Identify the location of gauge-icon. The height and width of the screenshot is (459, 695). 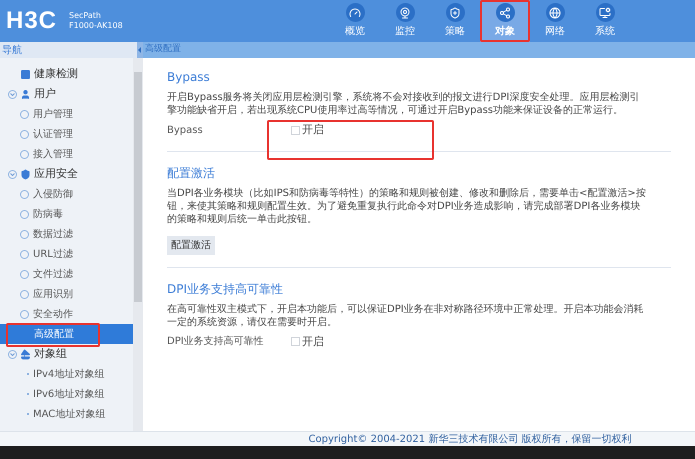
(355, 12).